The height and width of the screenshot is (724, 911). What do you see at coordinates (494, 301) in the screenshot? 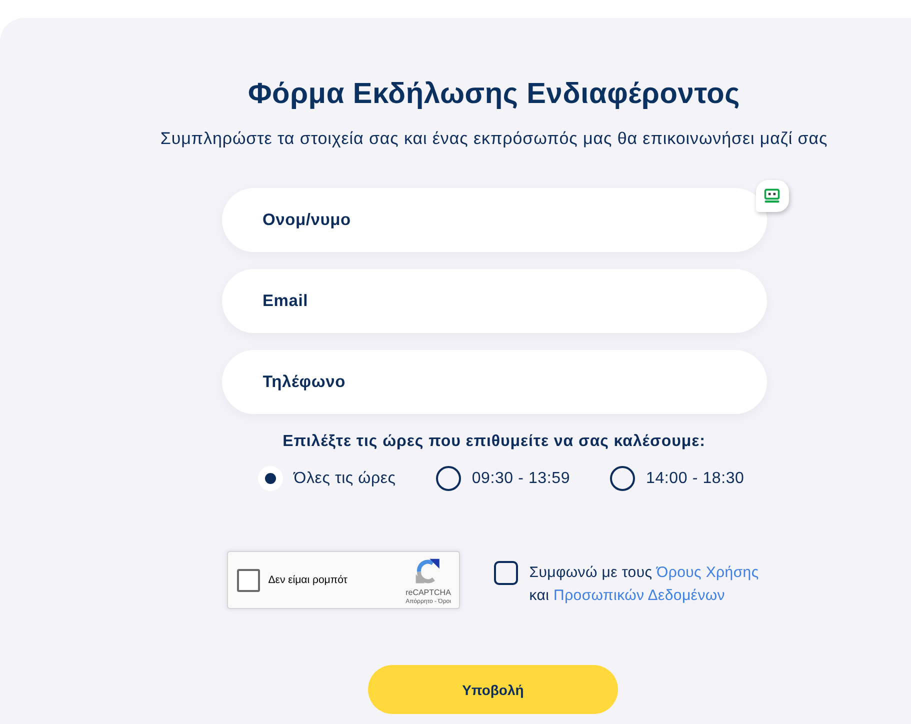
I see `input-field: Email` at bounding box center [494, 301].